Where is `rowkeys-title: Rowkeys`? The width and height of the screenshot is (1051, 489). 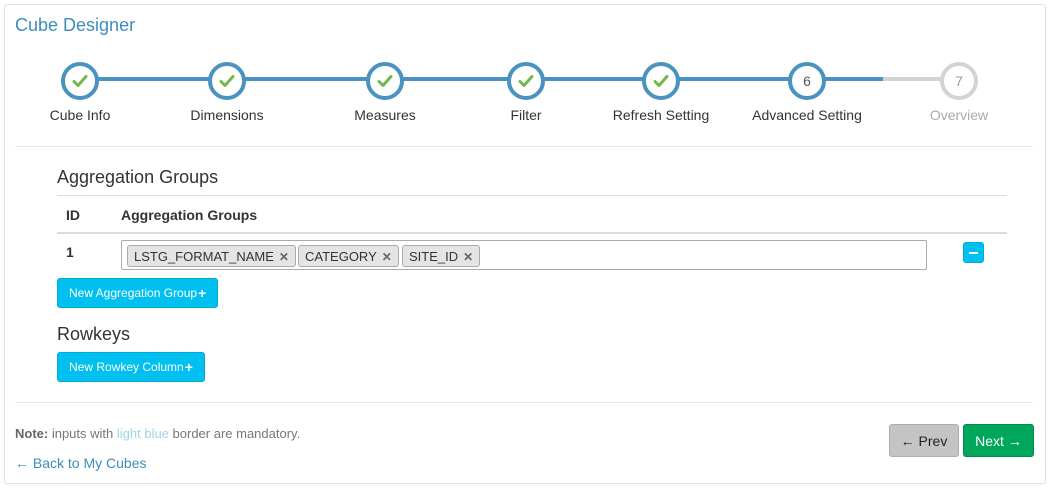
rowkeys-title: Rowkeys is located at coordinates (94, 334).